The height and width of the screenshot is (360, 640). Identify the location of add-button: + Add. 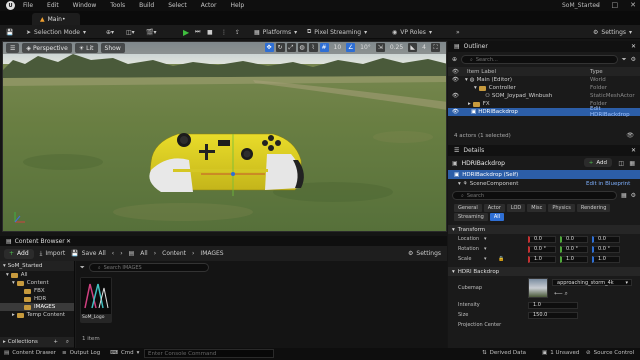
(19, 253).